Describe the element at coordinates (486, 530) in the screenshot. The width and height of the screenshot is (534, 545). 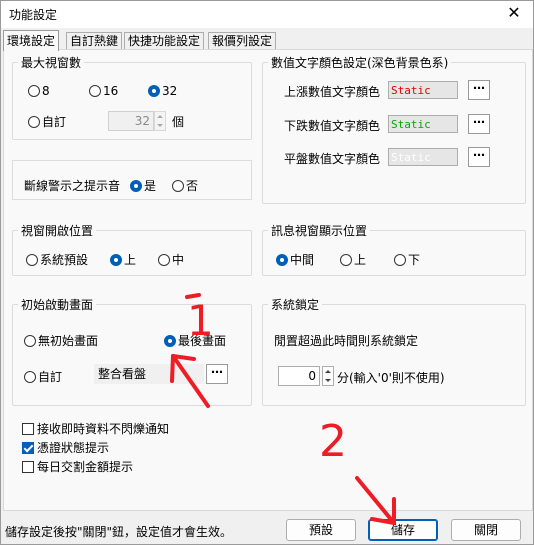
I see `close-button: 關閉` at that location.